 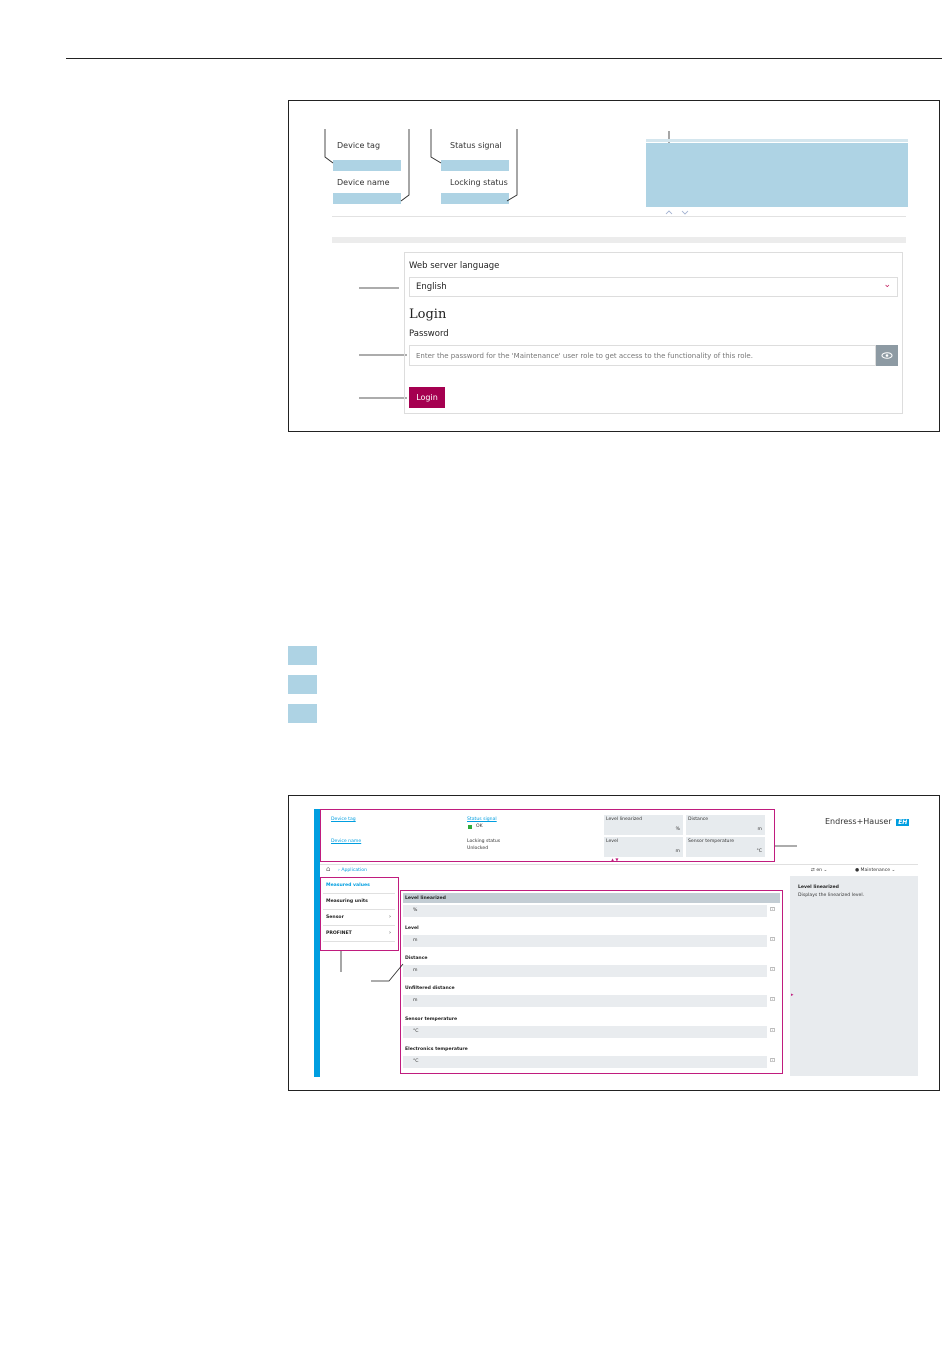 What do you see at coordinates (429, 334) in the screenshot?
I see `password-label: Password` at bounding box center [429, 334].